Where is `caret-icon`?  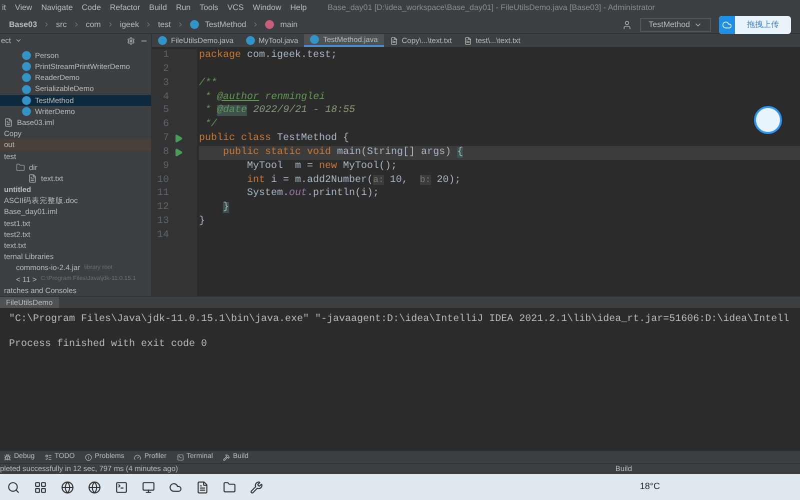
caret-icon is located at coordinates (18, 40).